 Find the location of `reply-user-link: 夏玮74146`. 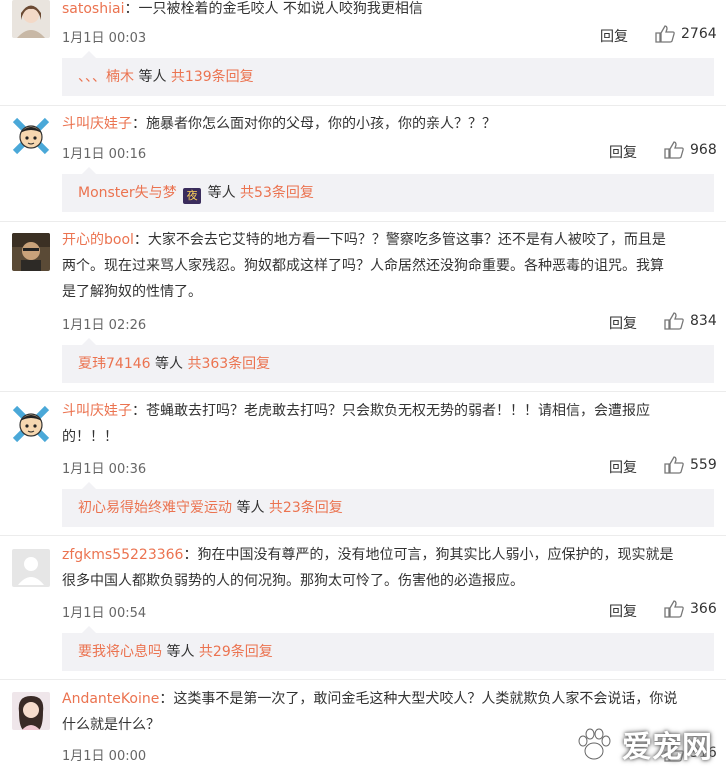

reply-user-link: 夏玮74146 is located at coordinates (114, 364).